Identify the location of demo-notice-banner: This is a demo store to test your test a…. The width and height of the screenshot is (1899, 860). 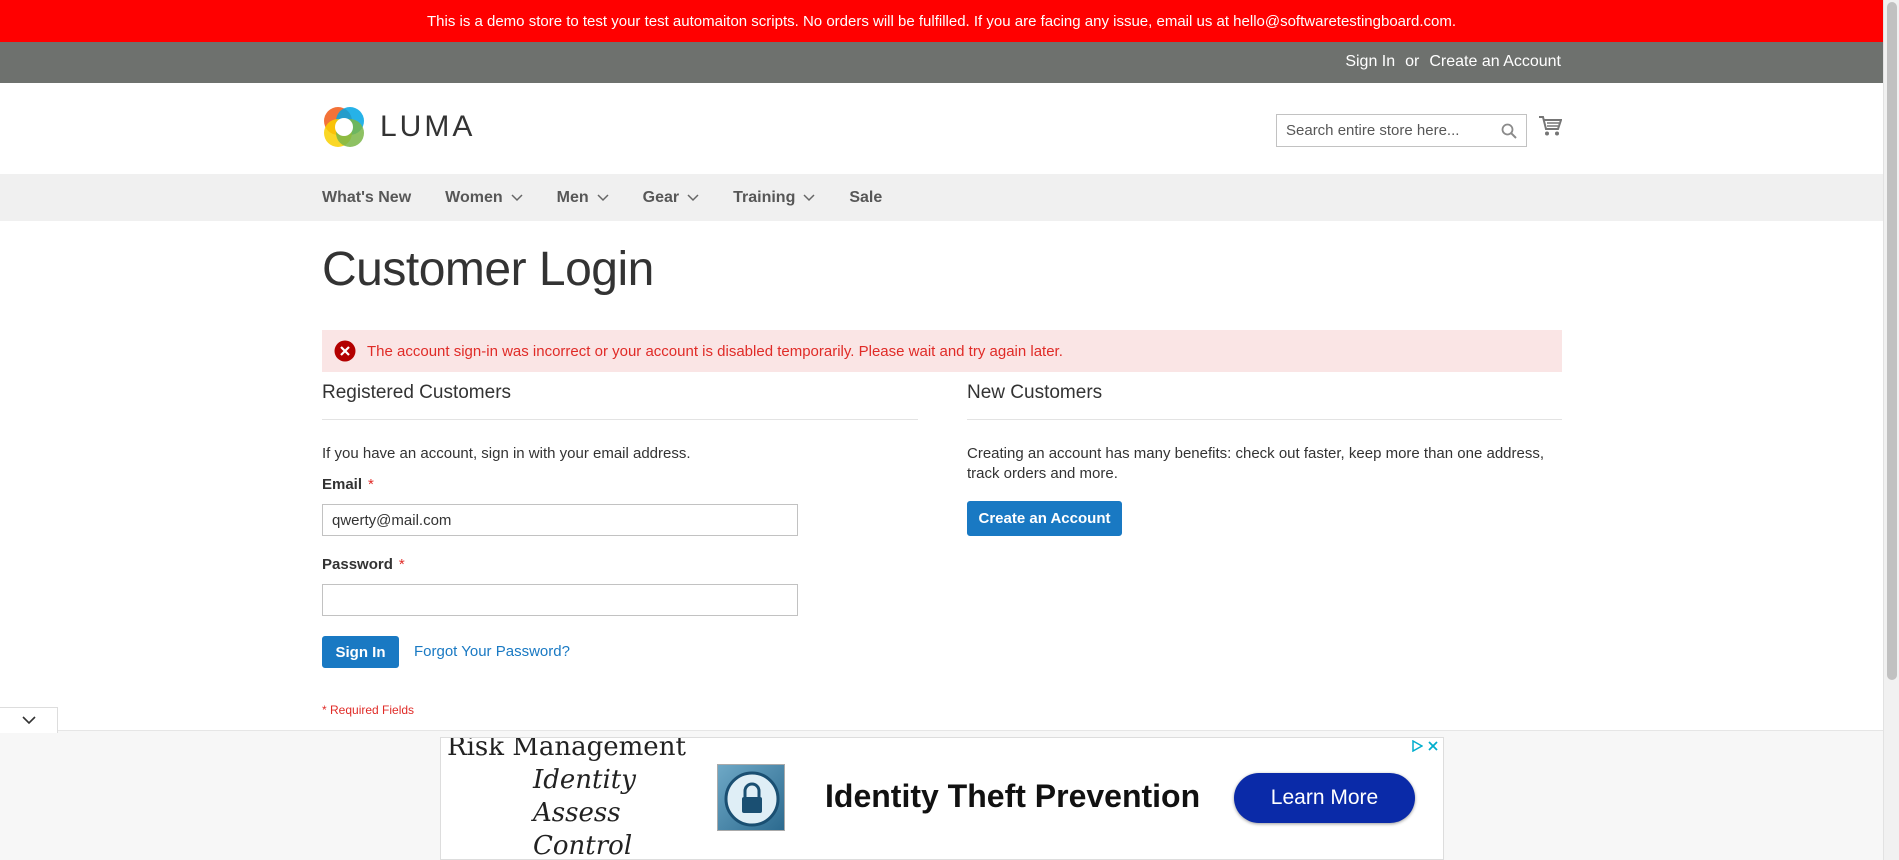
(941, 21).